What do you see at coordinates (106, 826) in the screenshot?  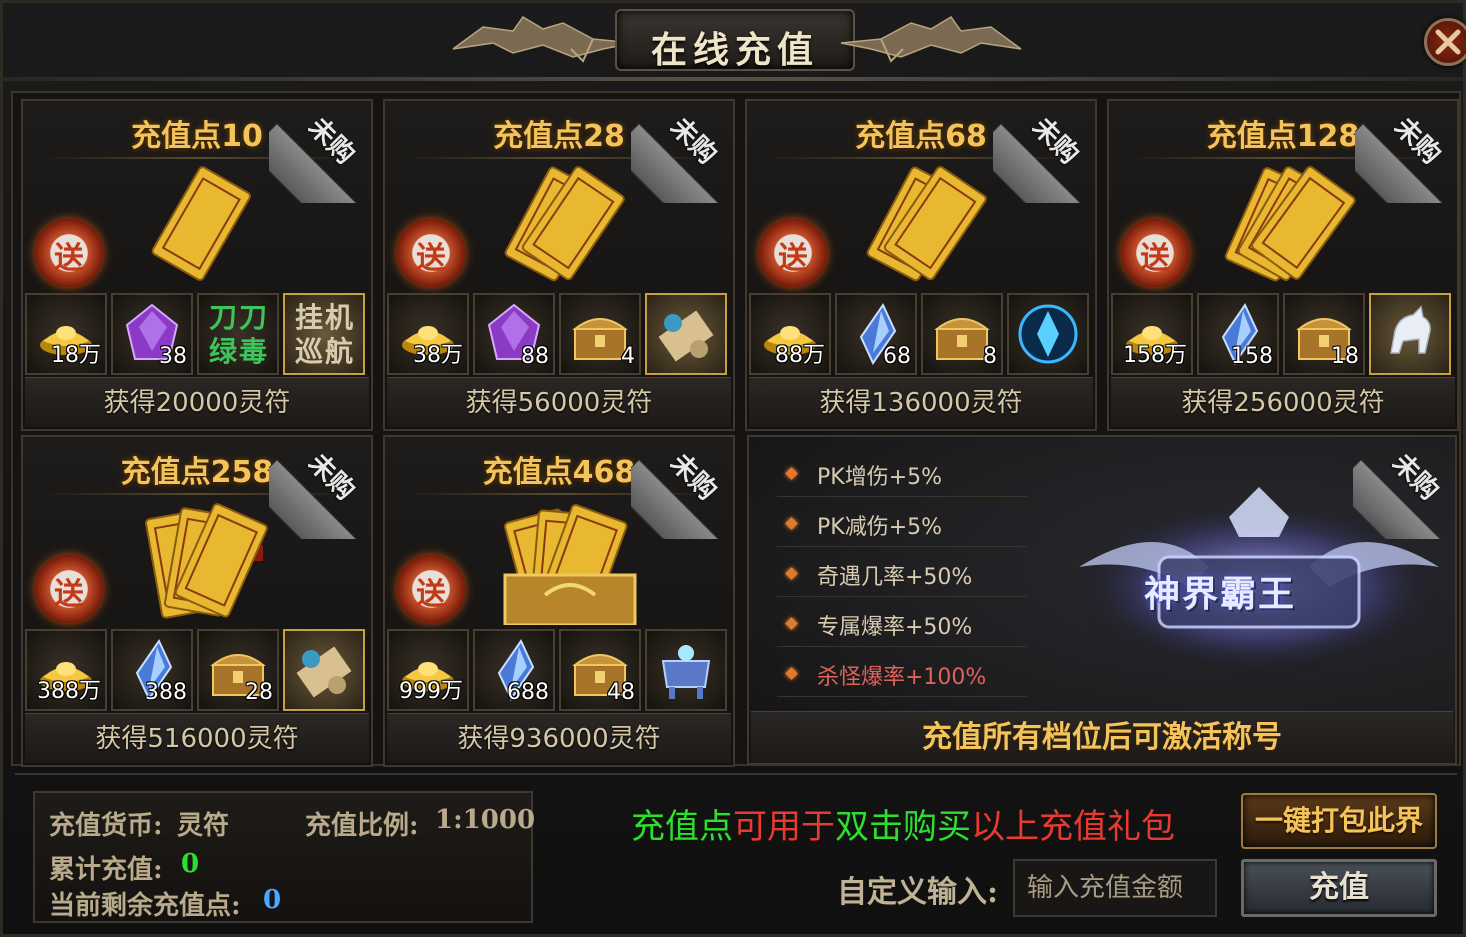 I see `currency-label: 充值货币:` at bounding box center [106, 826].